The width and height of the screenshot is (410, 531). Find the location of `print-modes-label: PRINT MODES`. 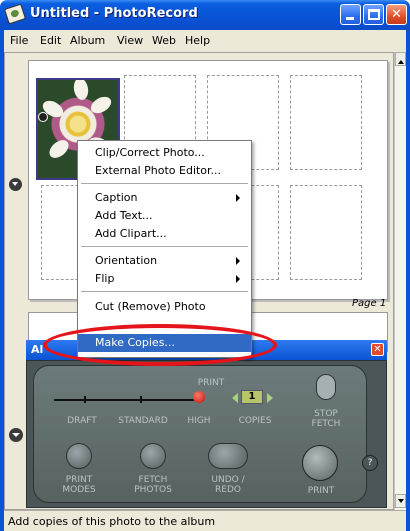

print-modes-label: PRINT MODES is located at coordinates (79, 485).